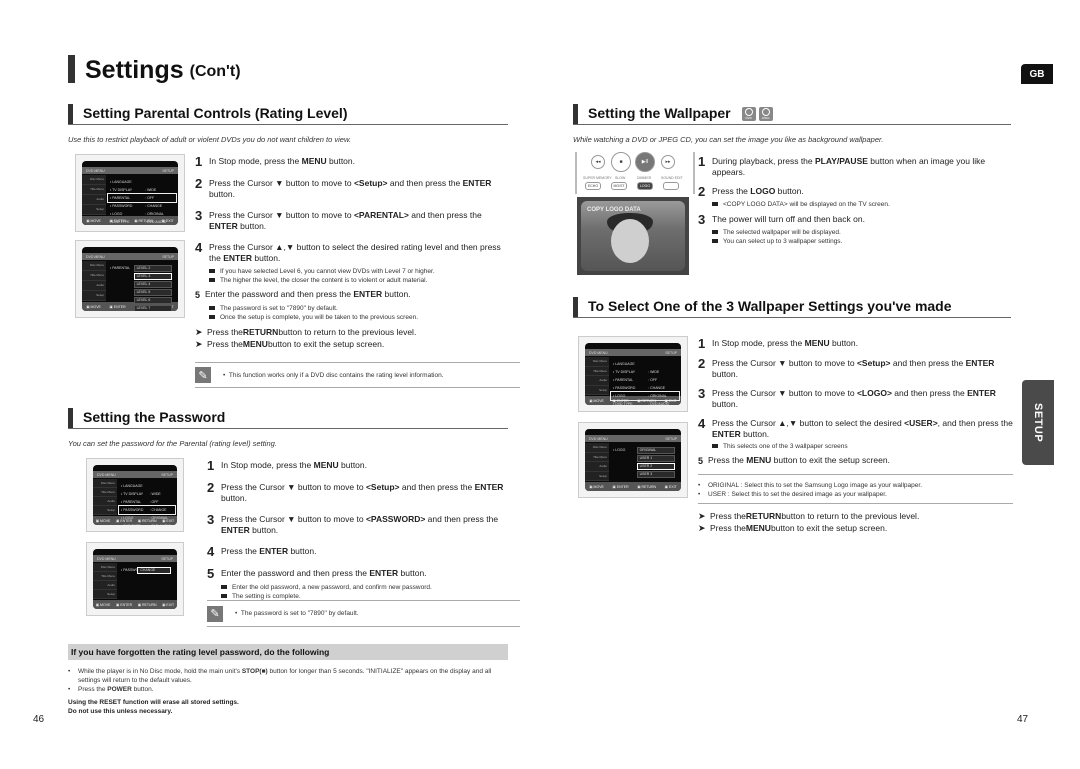  Describe the element at coordinates (152, 276) in the screenshot. I see `tv-option: LEVEL 3` at that location.